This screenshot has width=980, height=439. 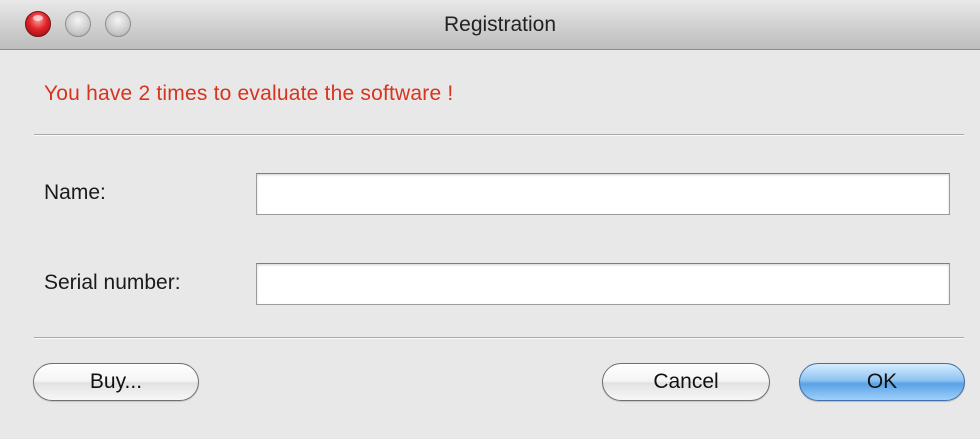 What do you see at coordinates (499, 135) in the screenshot?
I see `top-divider` at bounding box center [499, 135].